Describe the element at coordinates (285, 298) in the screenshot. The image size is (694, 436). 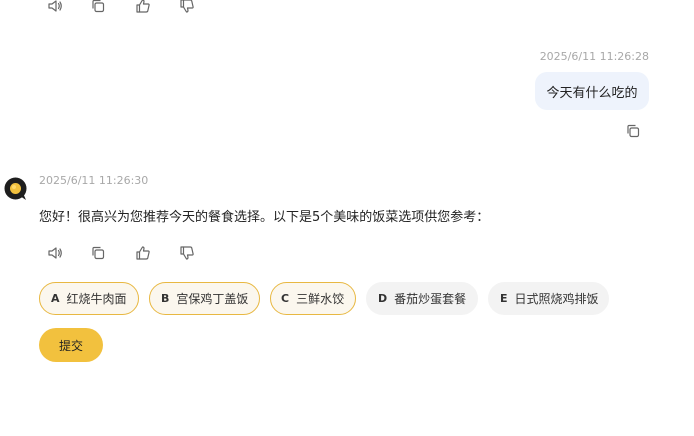
I see `option-letter: C` at that location.